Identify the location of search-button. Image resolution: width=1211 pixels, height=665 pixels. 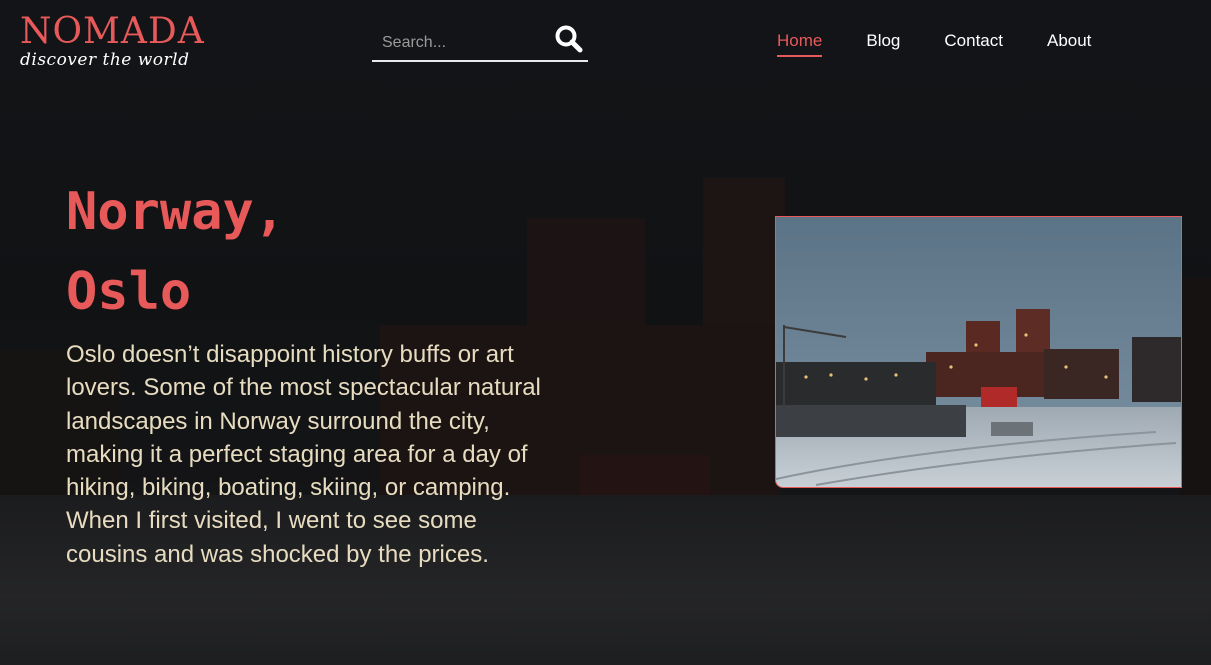
(569, 39).